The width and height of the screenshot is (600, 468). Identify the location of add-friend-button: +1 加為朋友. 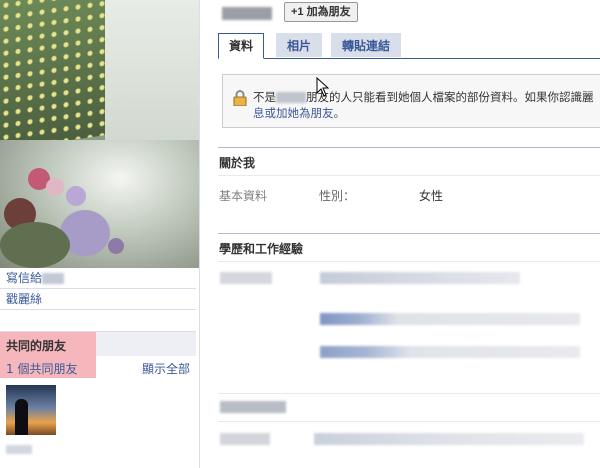
(321, 12).